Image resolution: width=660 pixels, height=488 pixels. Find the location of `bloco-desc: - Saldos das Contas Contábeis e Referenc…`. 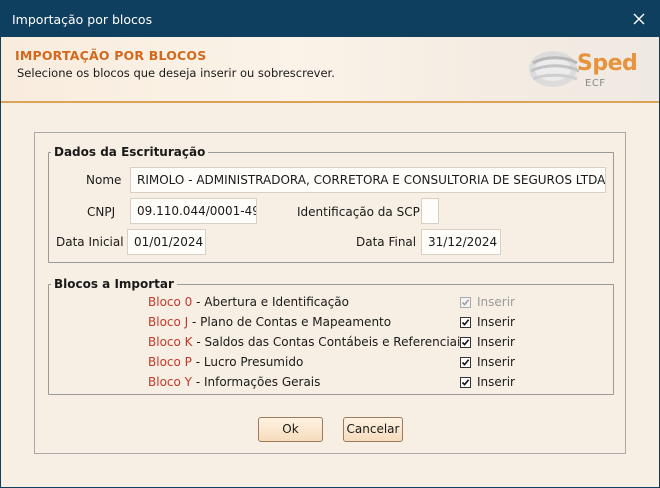

bloco-desc: - Saldos das Contas Contábeis e Referenc… is located at coordinates (329, 342).